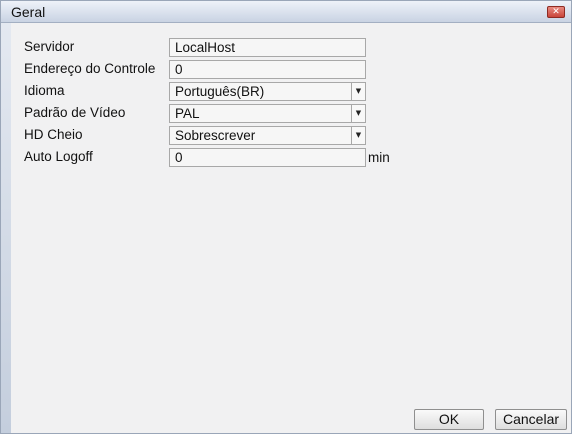 This screenshot has width=572, height=434. I want to click on padrao-video-label: Padrão de Vídeo, so click(75, 112).